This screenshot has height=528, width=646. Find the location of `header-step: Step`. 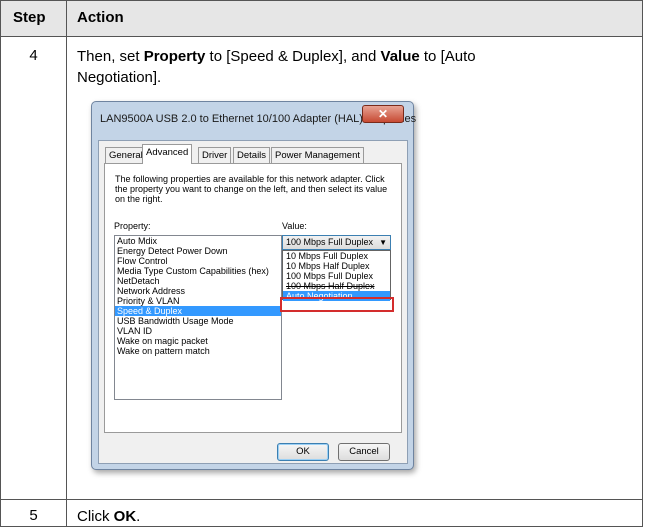

header-step: Step is located at coordinates (29, 17).